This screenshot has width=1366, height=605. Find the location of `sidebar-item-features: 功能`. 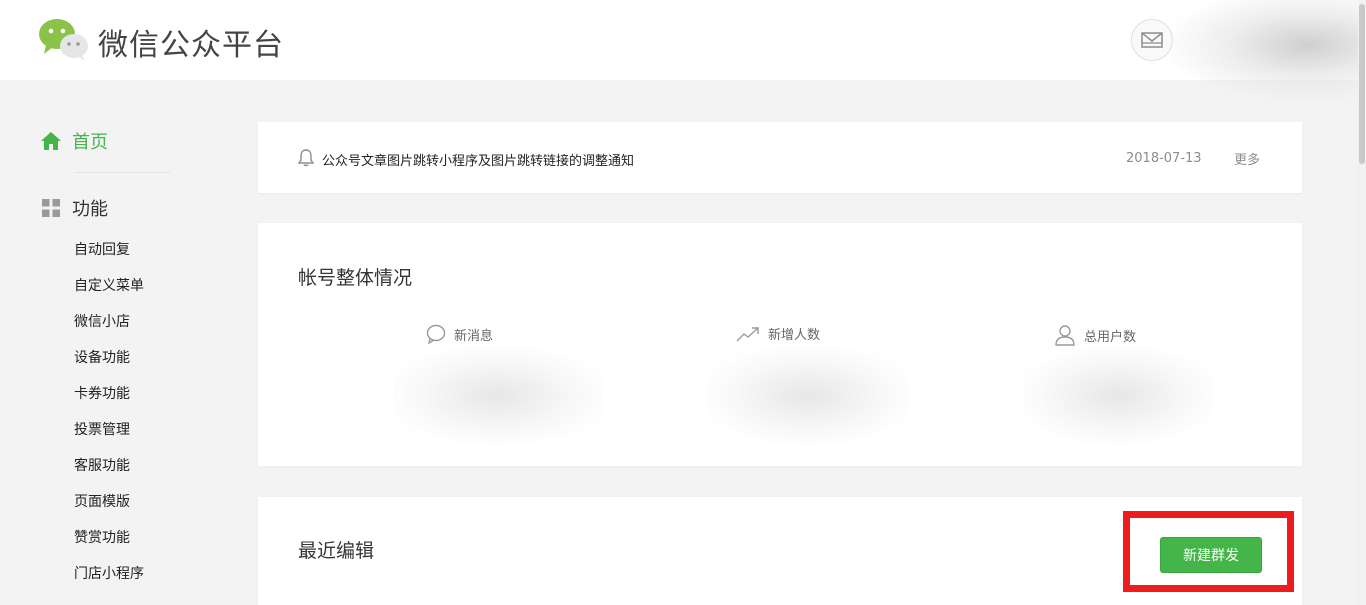

sidebar-item-features: 功能 is located at coordinates (75, 208).